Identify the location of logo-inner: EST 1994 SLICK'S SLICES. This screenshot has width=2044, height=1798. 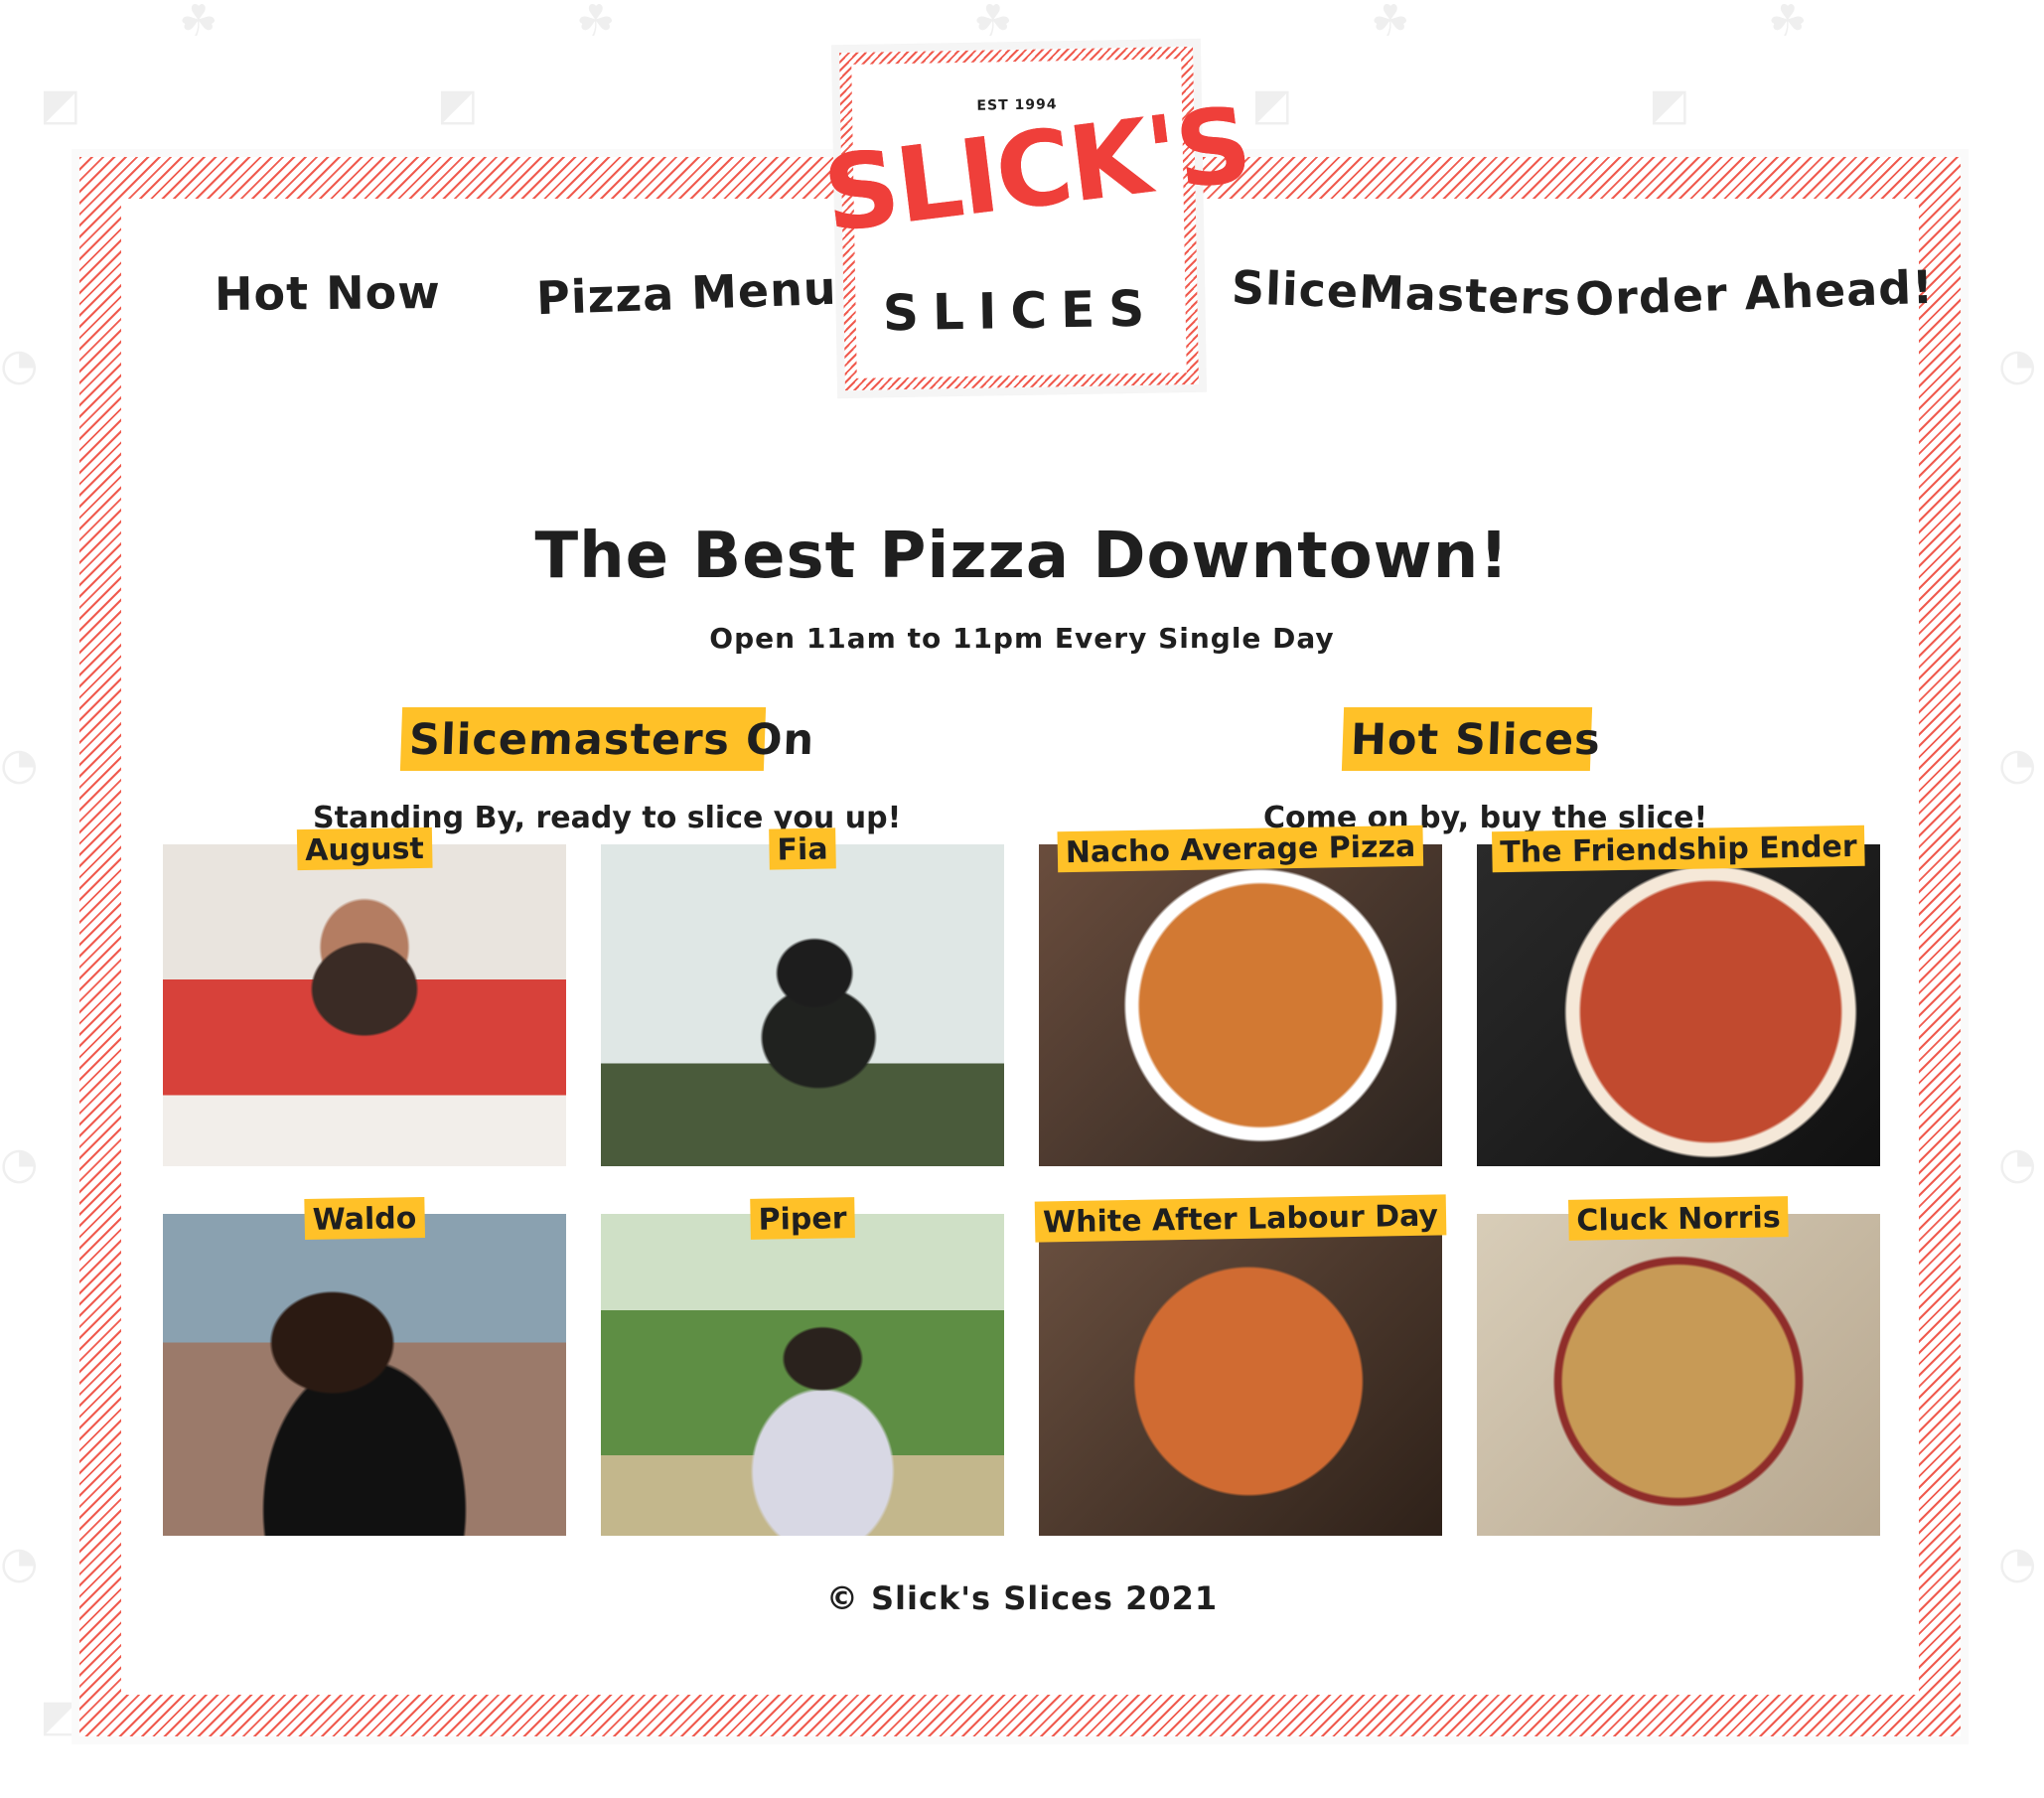
(1036, 218).